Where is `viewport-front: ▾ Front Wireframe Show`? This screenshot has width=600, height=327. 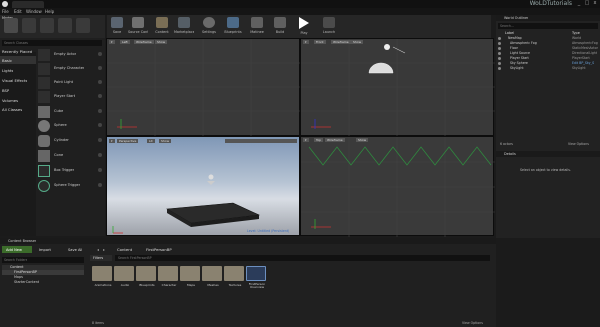
viewport-front: ▾ Front Wireframe Show is located at coordinates (397, 87).